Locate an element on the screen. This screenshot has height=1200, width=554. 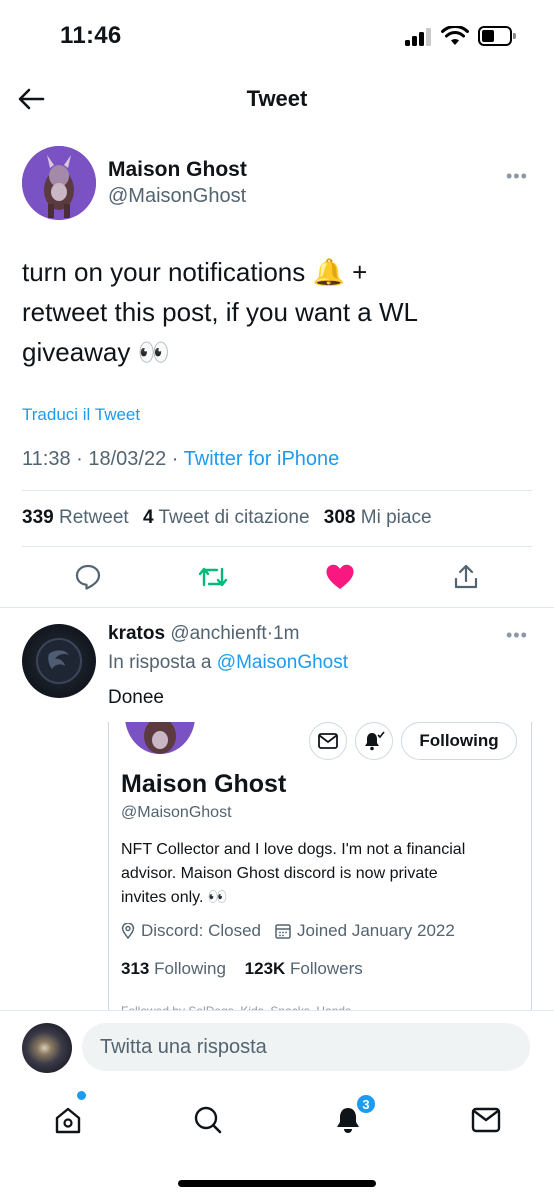
likes-count: 308 is located at coordinates (339, 517).